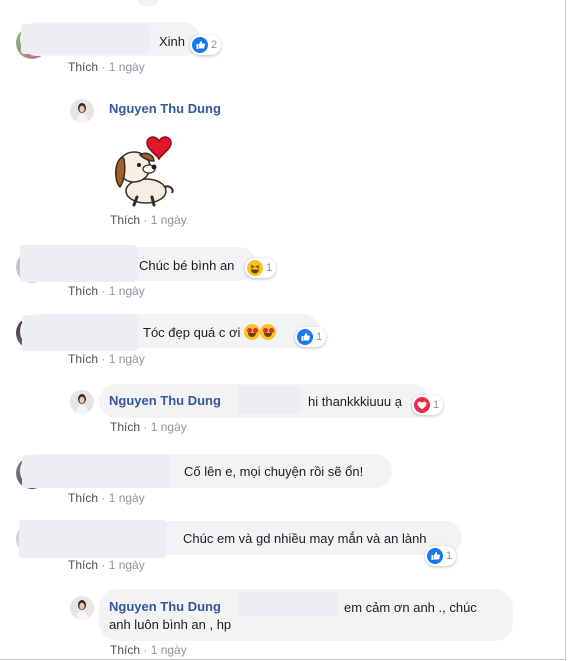 The height and width of the screenshot is (661, 569). I want to click on comment-text: Chúc em và gd nhiều may mắn và an lành, so click(305, 538).